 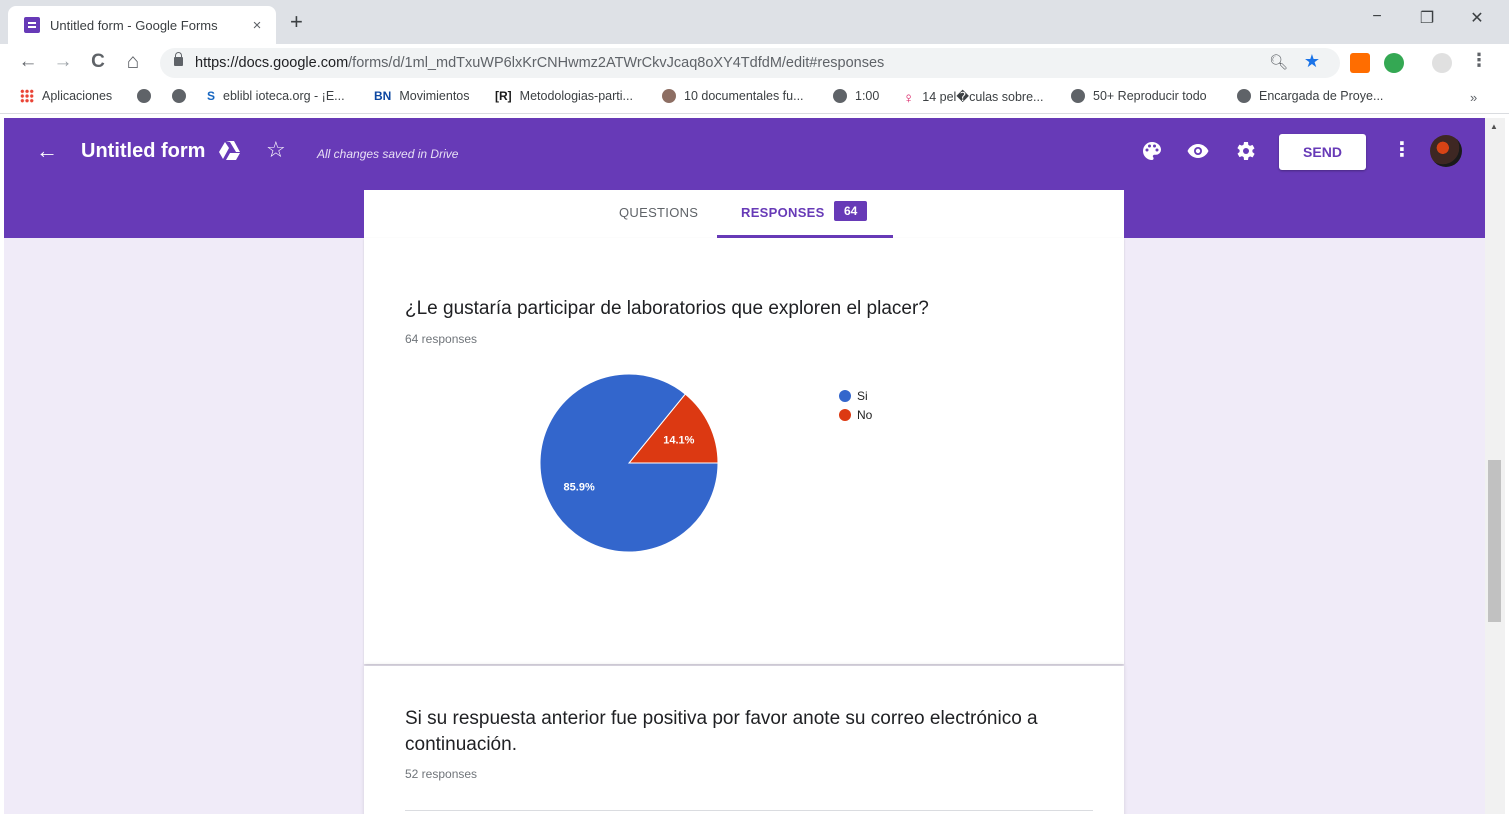 What do you see at coordinates (783, 212) in the screenshot?
I see `tab-responses: RESPONSES` at bounding box center [783, 212].